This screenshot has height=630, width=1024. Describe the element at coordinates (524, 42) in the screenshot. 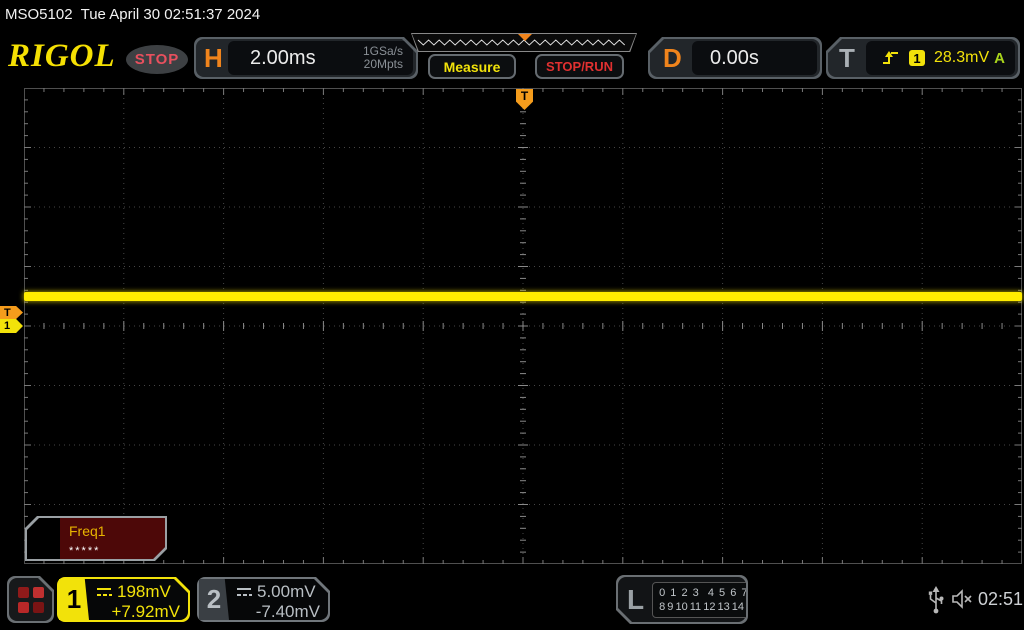

I see `waveform-overview-bar` at that location.